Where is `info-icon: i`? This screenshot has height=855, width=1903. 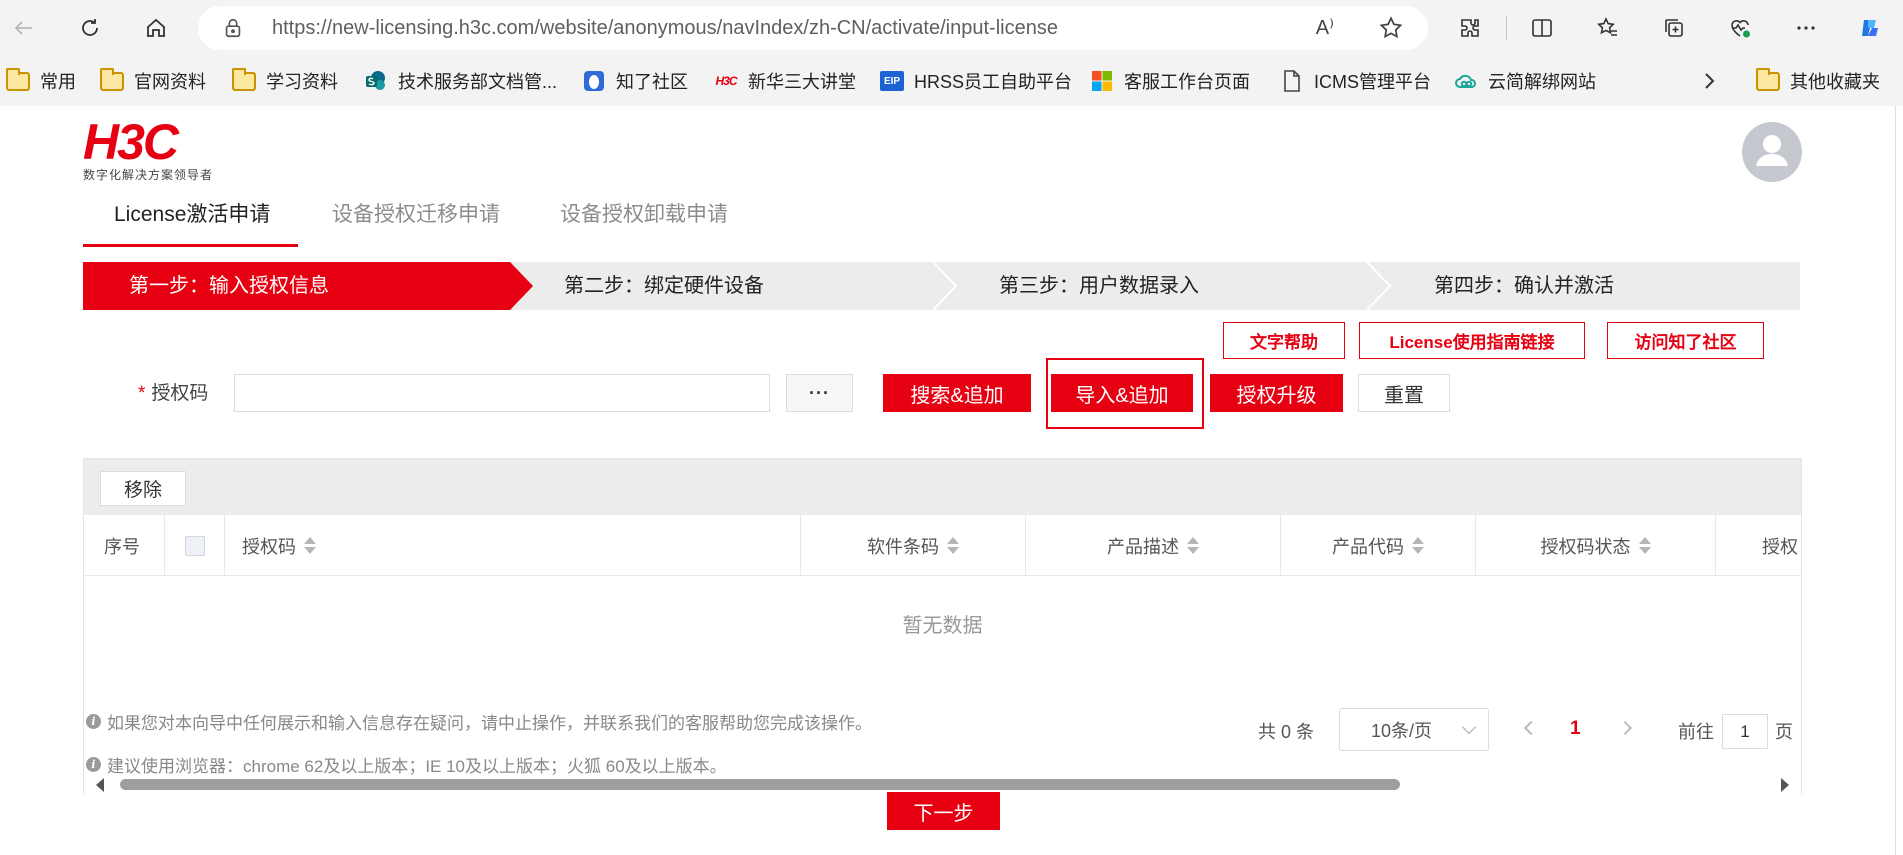
info-icon: i is located at coordinates (93, 721).